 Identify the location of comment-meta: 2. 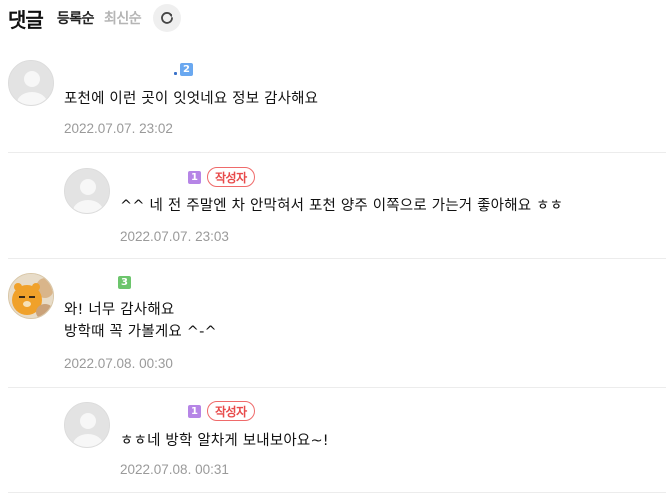
(183, 69).